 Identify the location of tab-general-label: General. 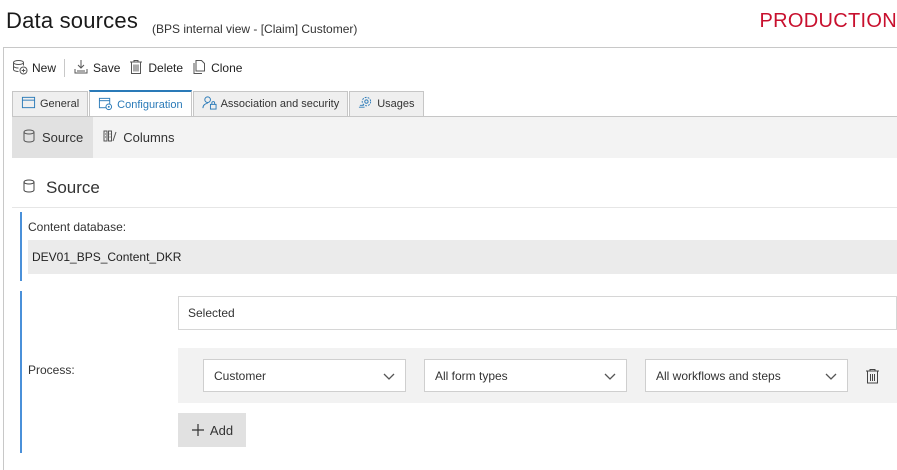
(60, 104).